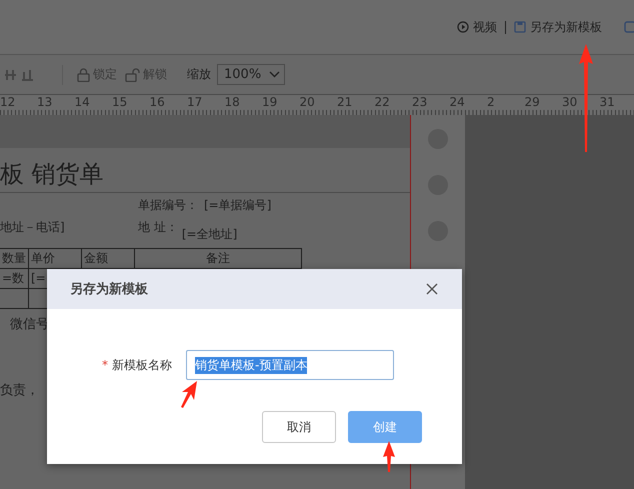 The image size is (634, 489). I want to click on ruler-number: 22, so click(382, 103).